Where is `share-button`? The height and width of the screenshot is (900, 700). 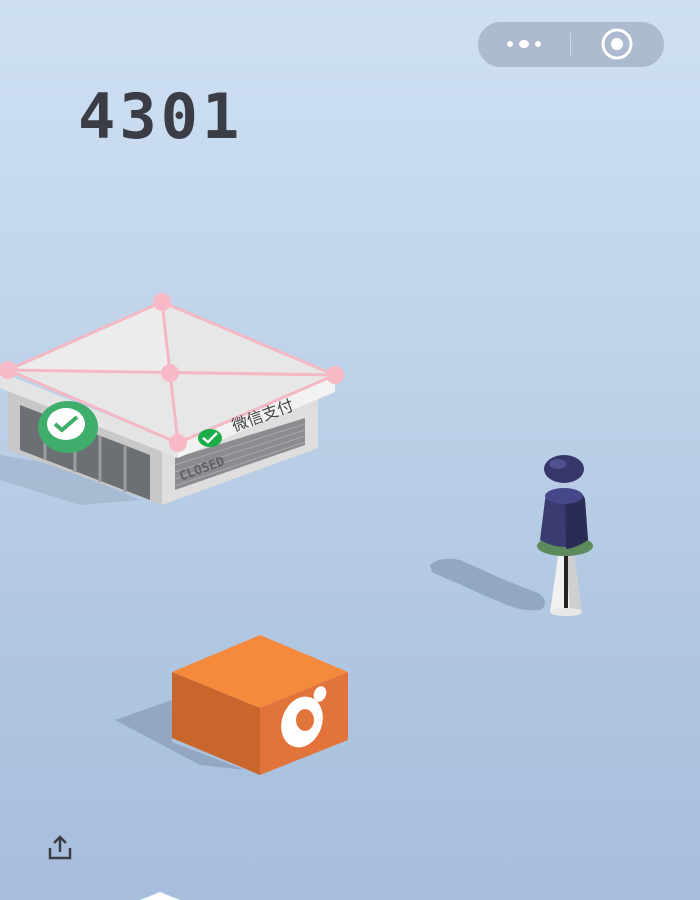
share-button is located at coordinates (60, 848).